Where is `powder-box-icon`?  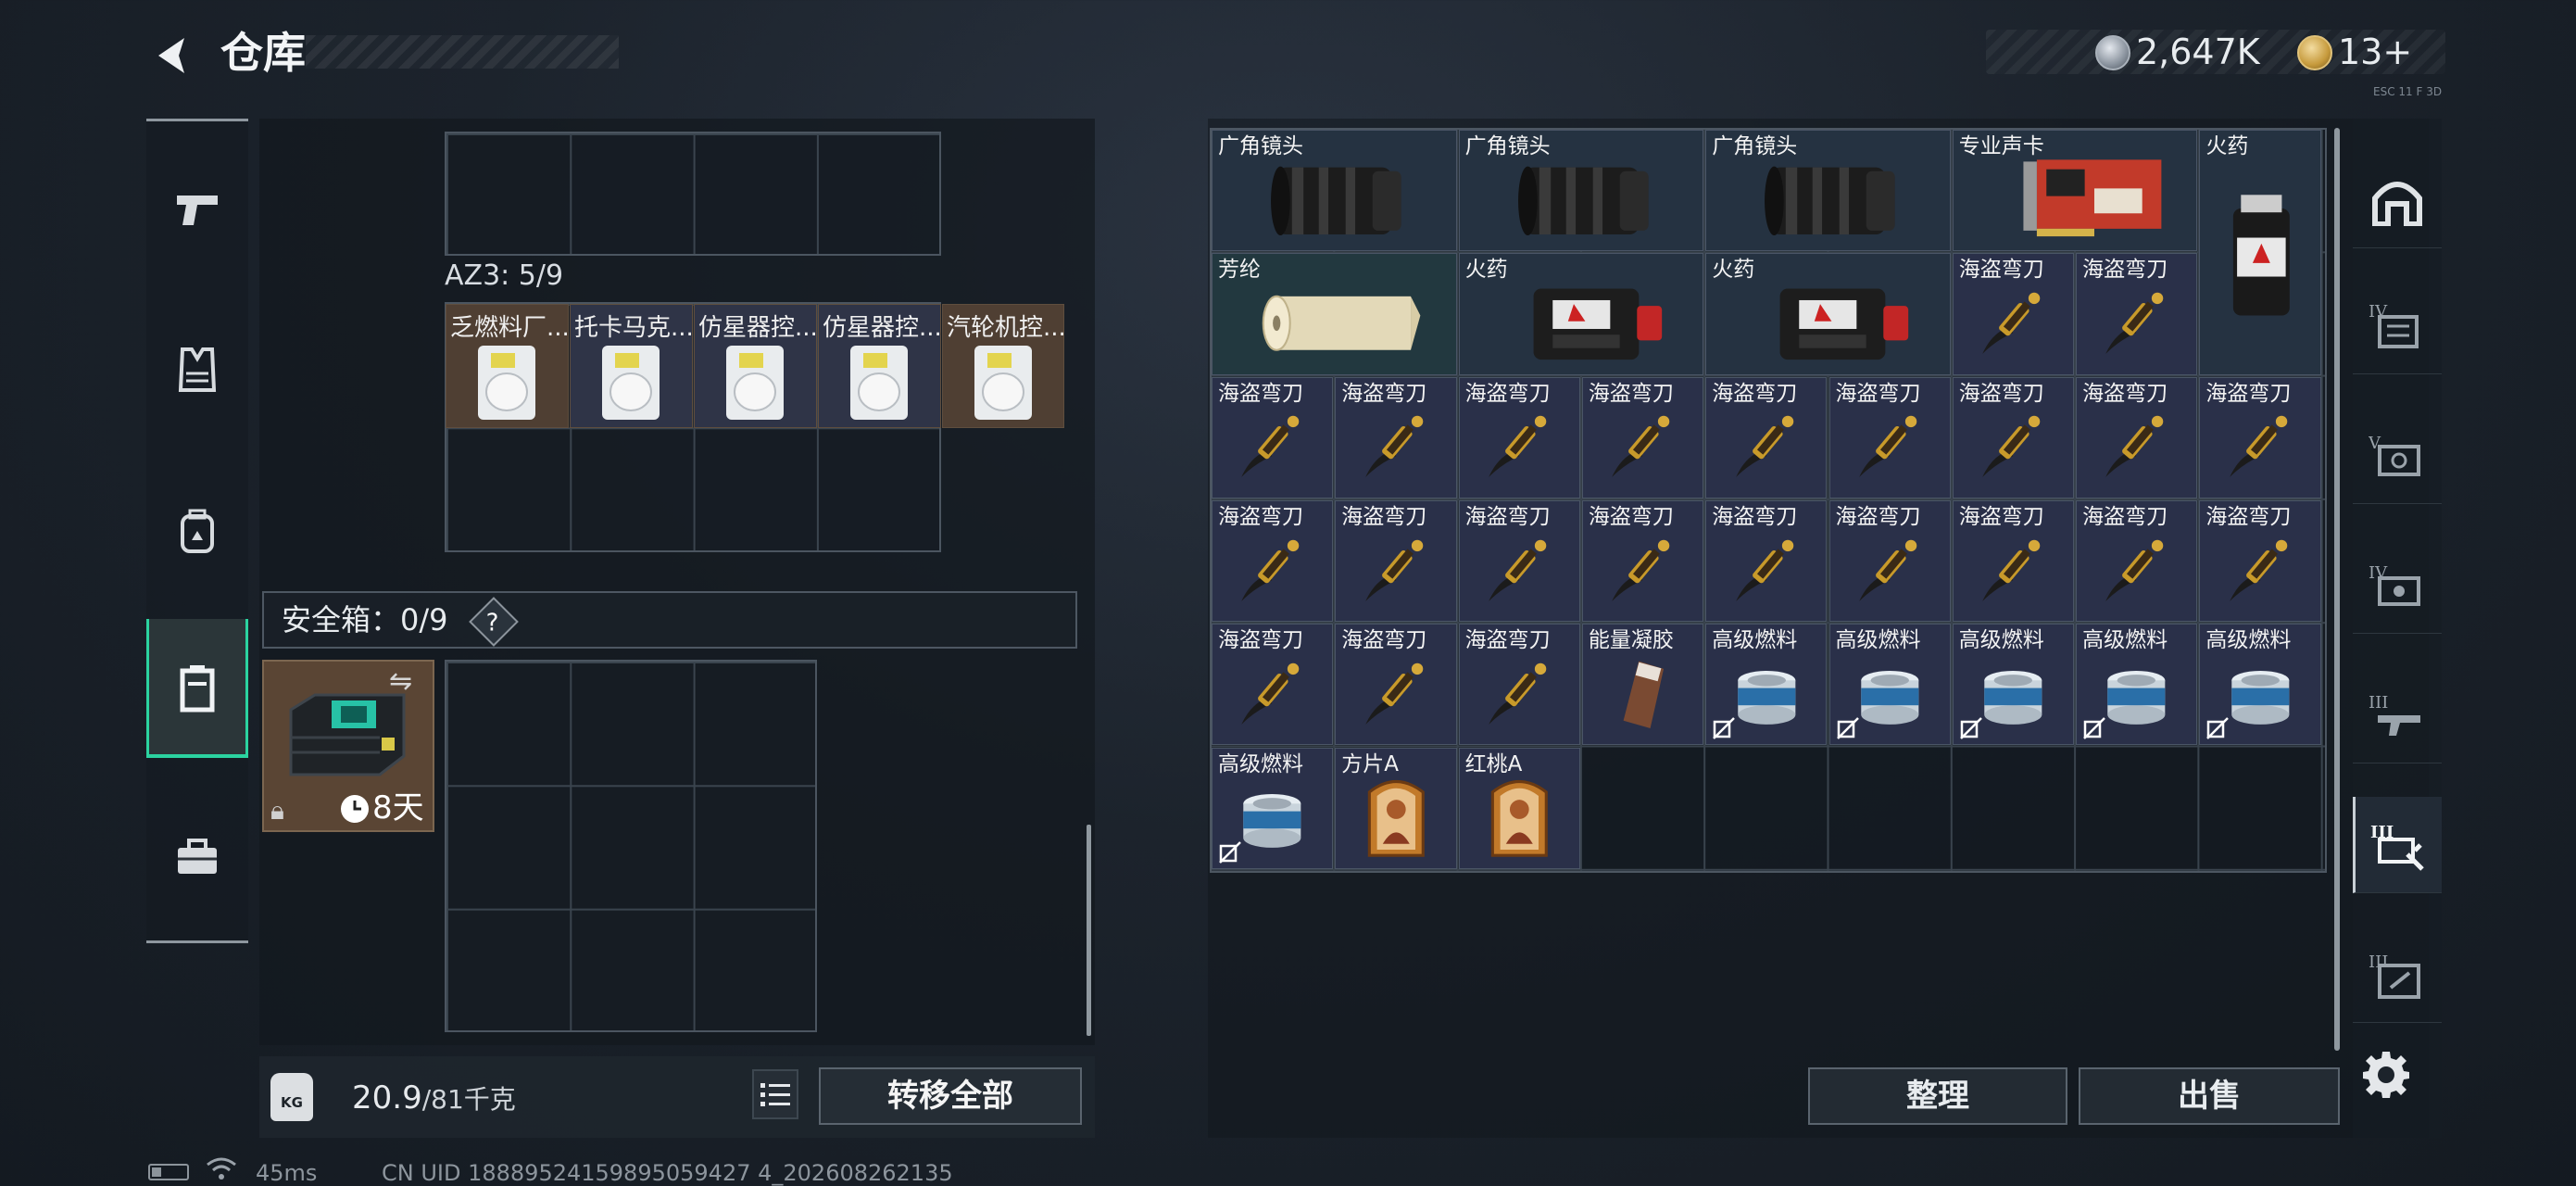 powder-box-icon is located at coordinates (1844, 324).